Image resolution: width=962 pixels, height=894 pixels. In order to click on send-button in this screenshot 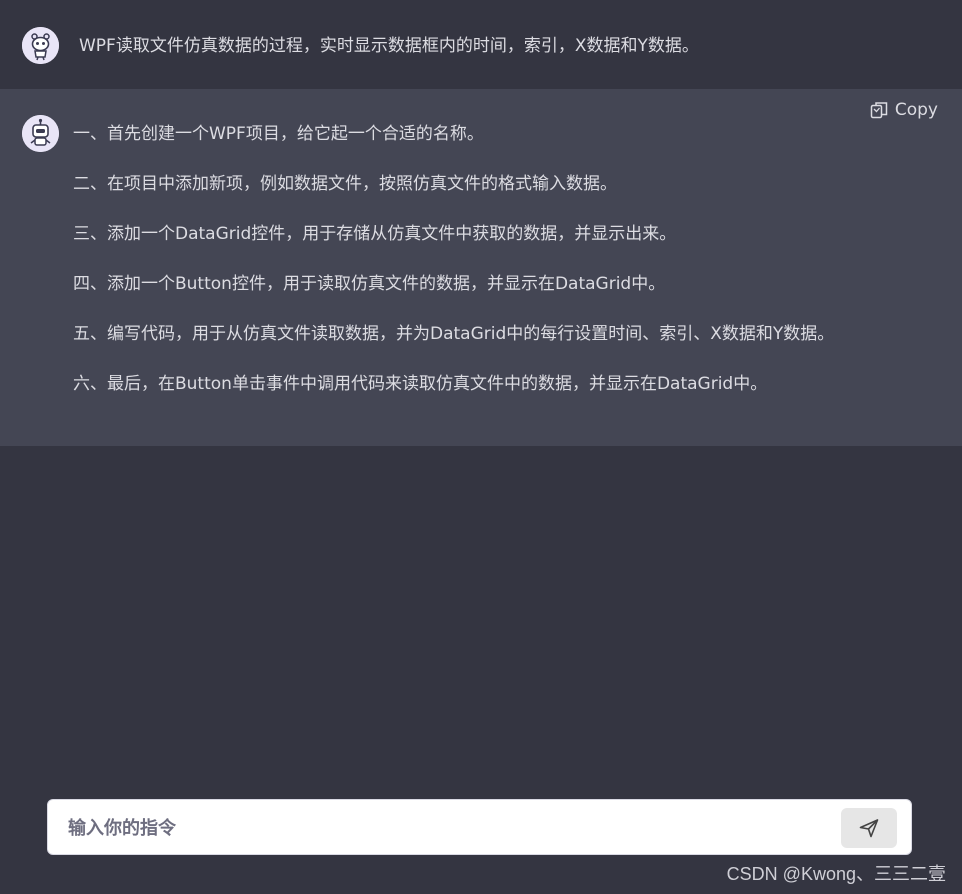, I will do `click(869, 828)`.